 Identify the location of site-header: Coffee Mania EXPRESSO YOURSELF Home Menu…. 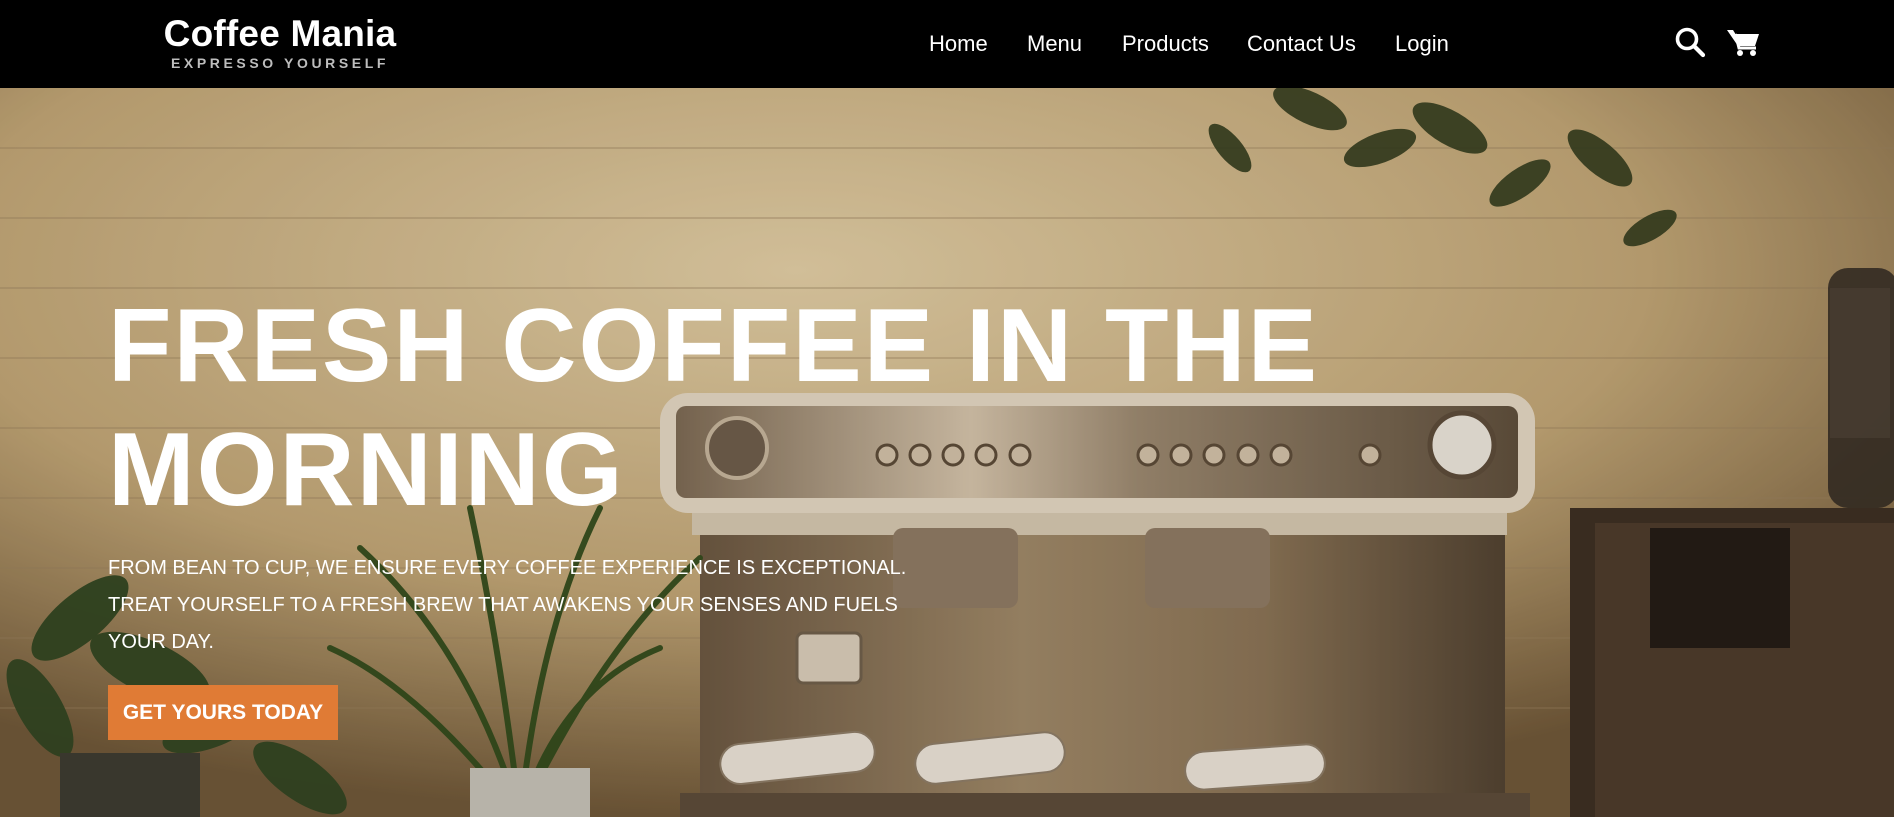
(947, 44).